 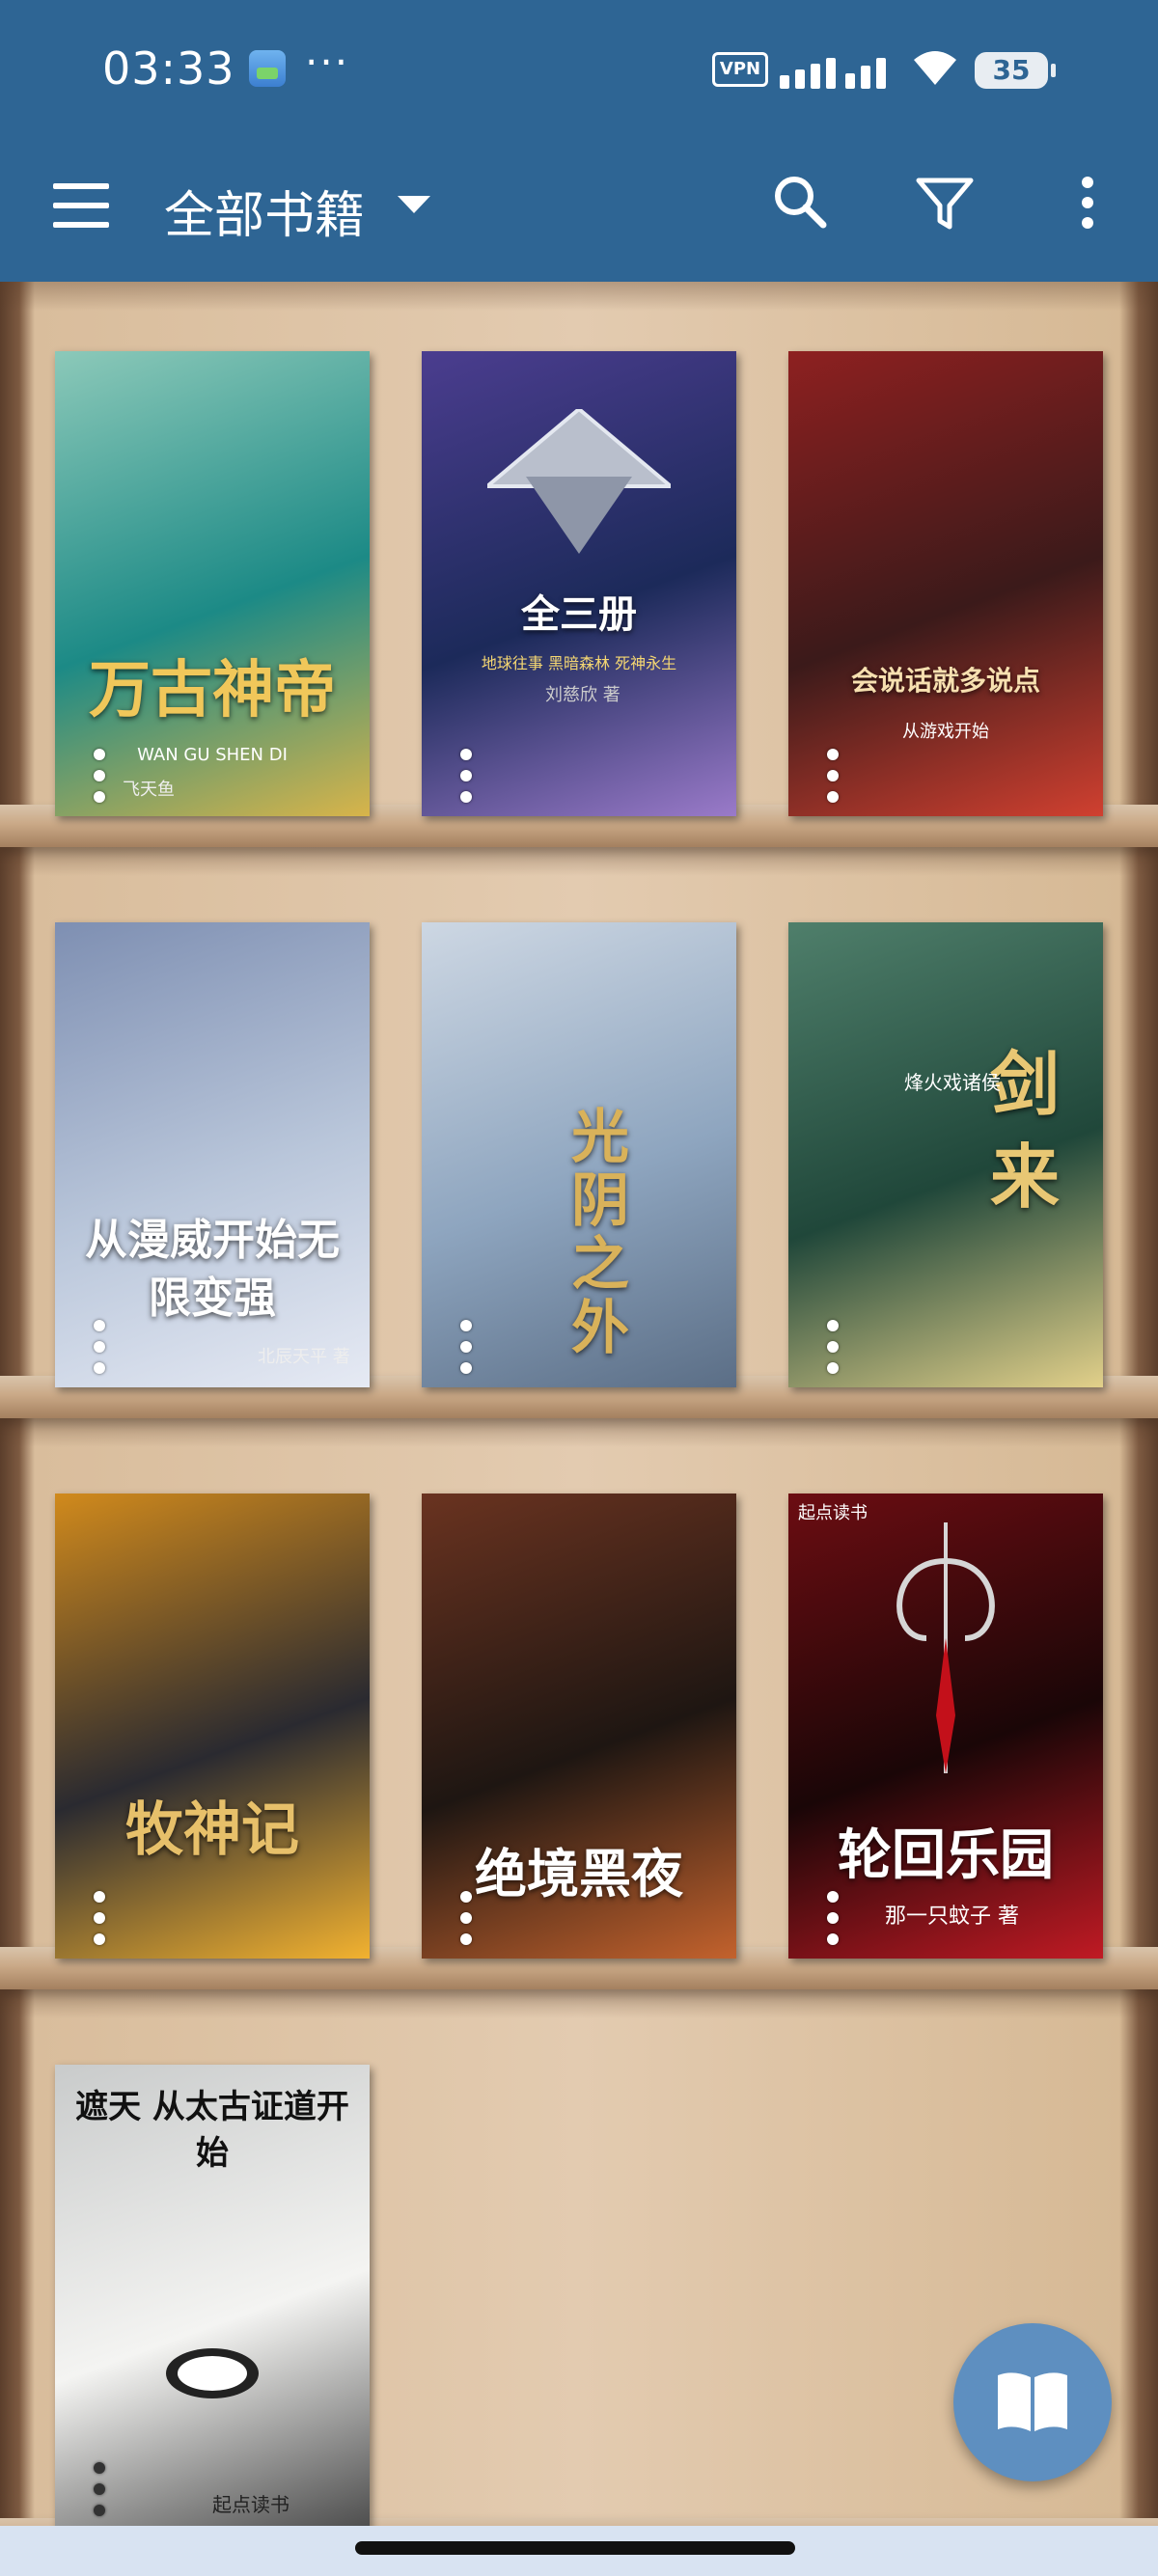 What do you see at coordinates (212, 2131) in the screenshot?
I see `book-title: 遮天 从太古证道开始` at bounding box center [212, 2131].